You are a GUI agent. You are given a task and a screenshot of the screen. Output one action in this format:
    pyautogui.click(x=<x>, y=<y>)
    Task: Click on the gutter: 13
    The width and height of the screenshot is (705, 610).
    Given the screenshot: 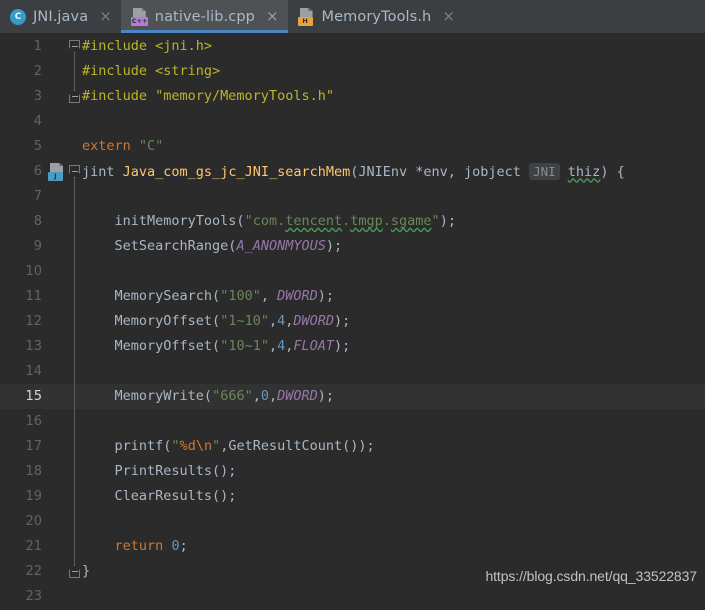 What is the action you would take?
    pyautogui.click(x=34, y=346)
    